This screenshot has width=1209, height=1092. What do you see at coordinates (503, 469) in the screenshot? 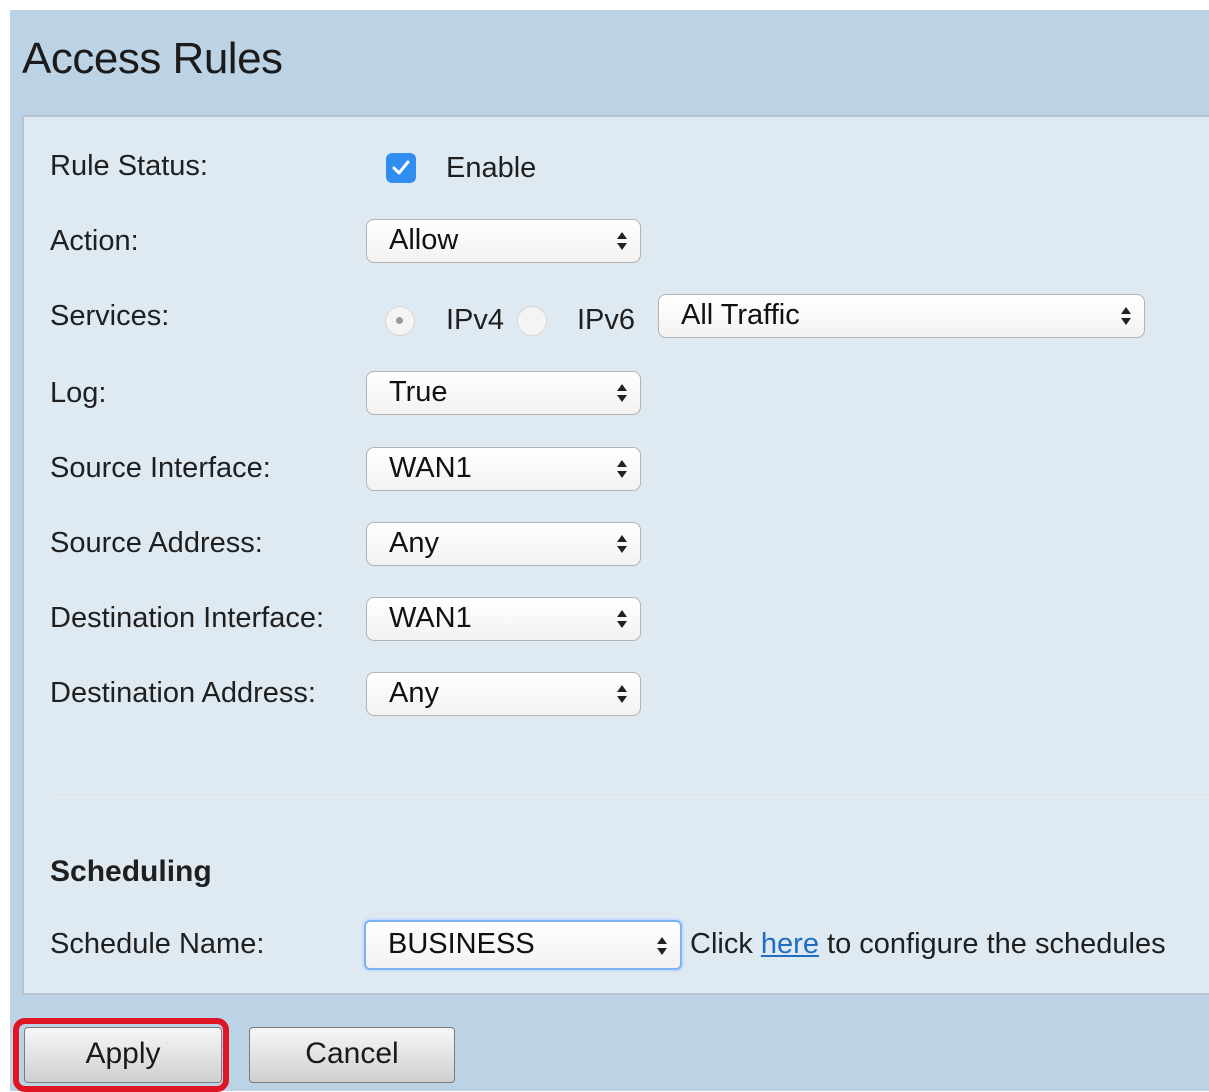
I see `source-interface-select: WAN1` at bounding box center [503, 469].